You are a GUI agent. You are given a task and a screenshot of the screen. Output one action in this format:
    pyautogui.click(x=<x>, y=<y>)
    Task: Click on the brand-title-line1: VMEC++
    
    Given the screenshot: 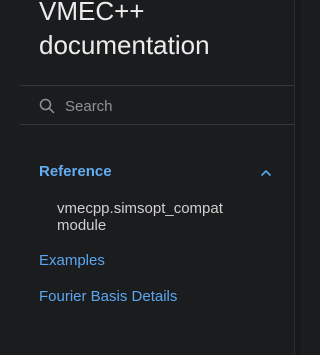 What is the action you would take?
    pyautogui.click(x=92, y=13)
    